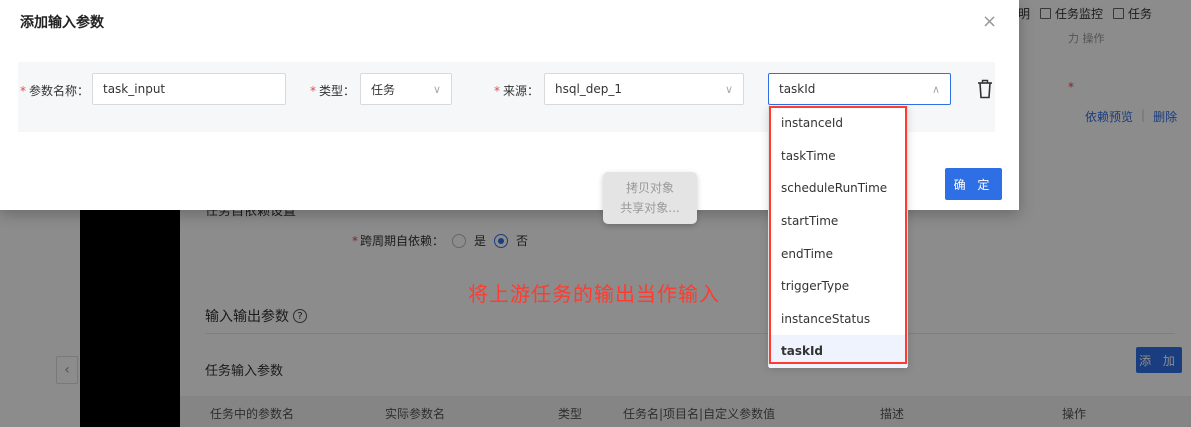 The height and width of the screenshot is (427, 1191). I want to click on dropdown-option-endtime: endTime, so click(838, 253).